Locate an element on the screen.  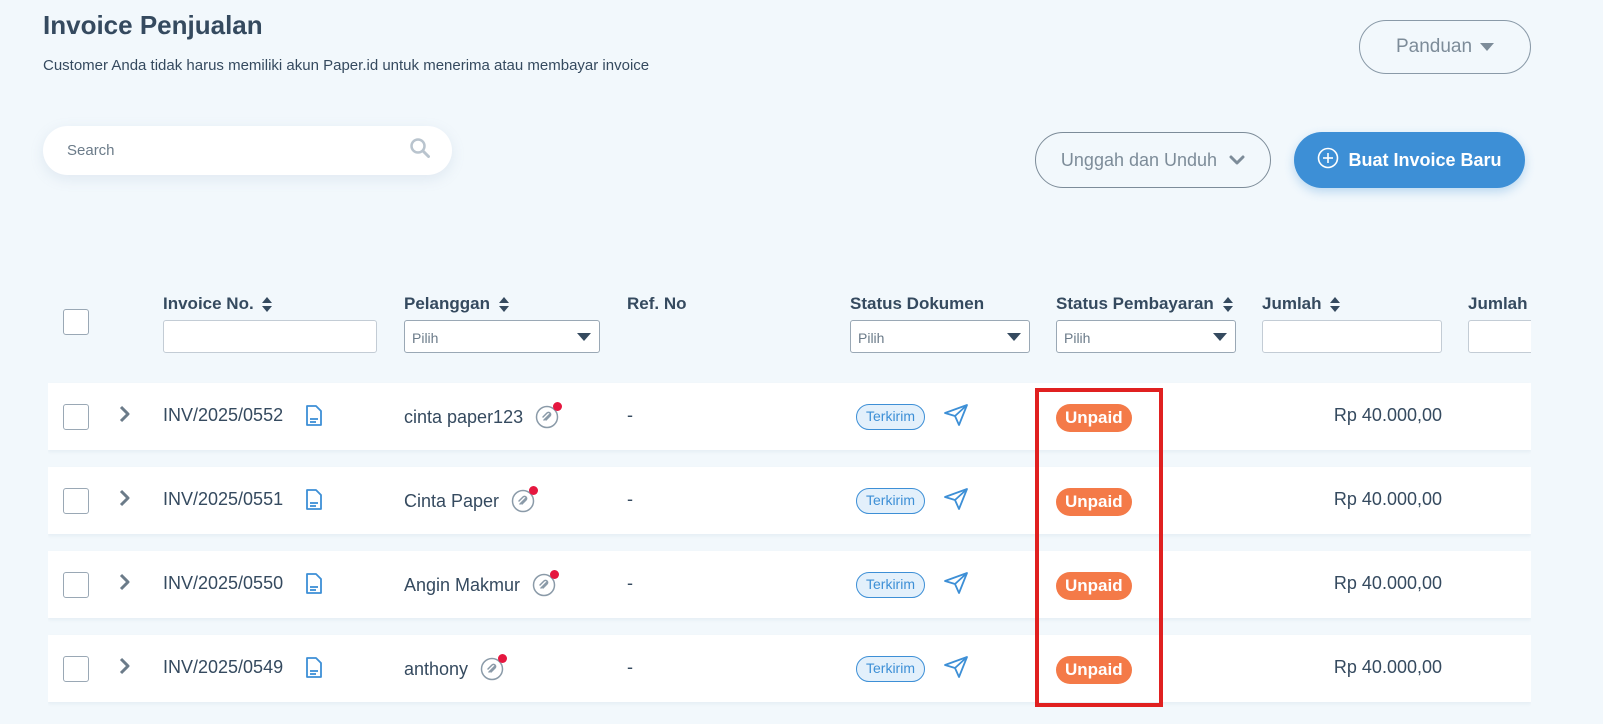
create-invoice-label: Buat Invoice Baru is located at coordinates (1425, 159).